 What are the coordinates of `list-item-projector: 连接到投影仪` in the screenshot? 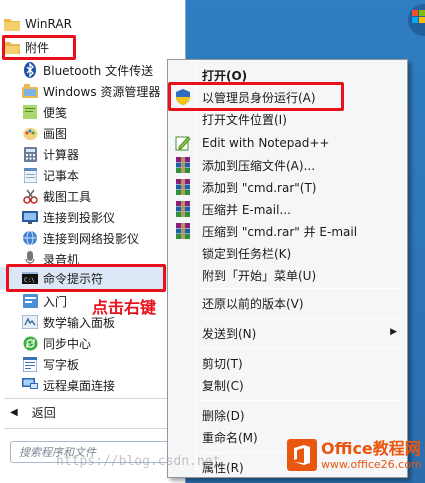 It's located at (93, 217).